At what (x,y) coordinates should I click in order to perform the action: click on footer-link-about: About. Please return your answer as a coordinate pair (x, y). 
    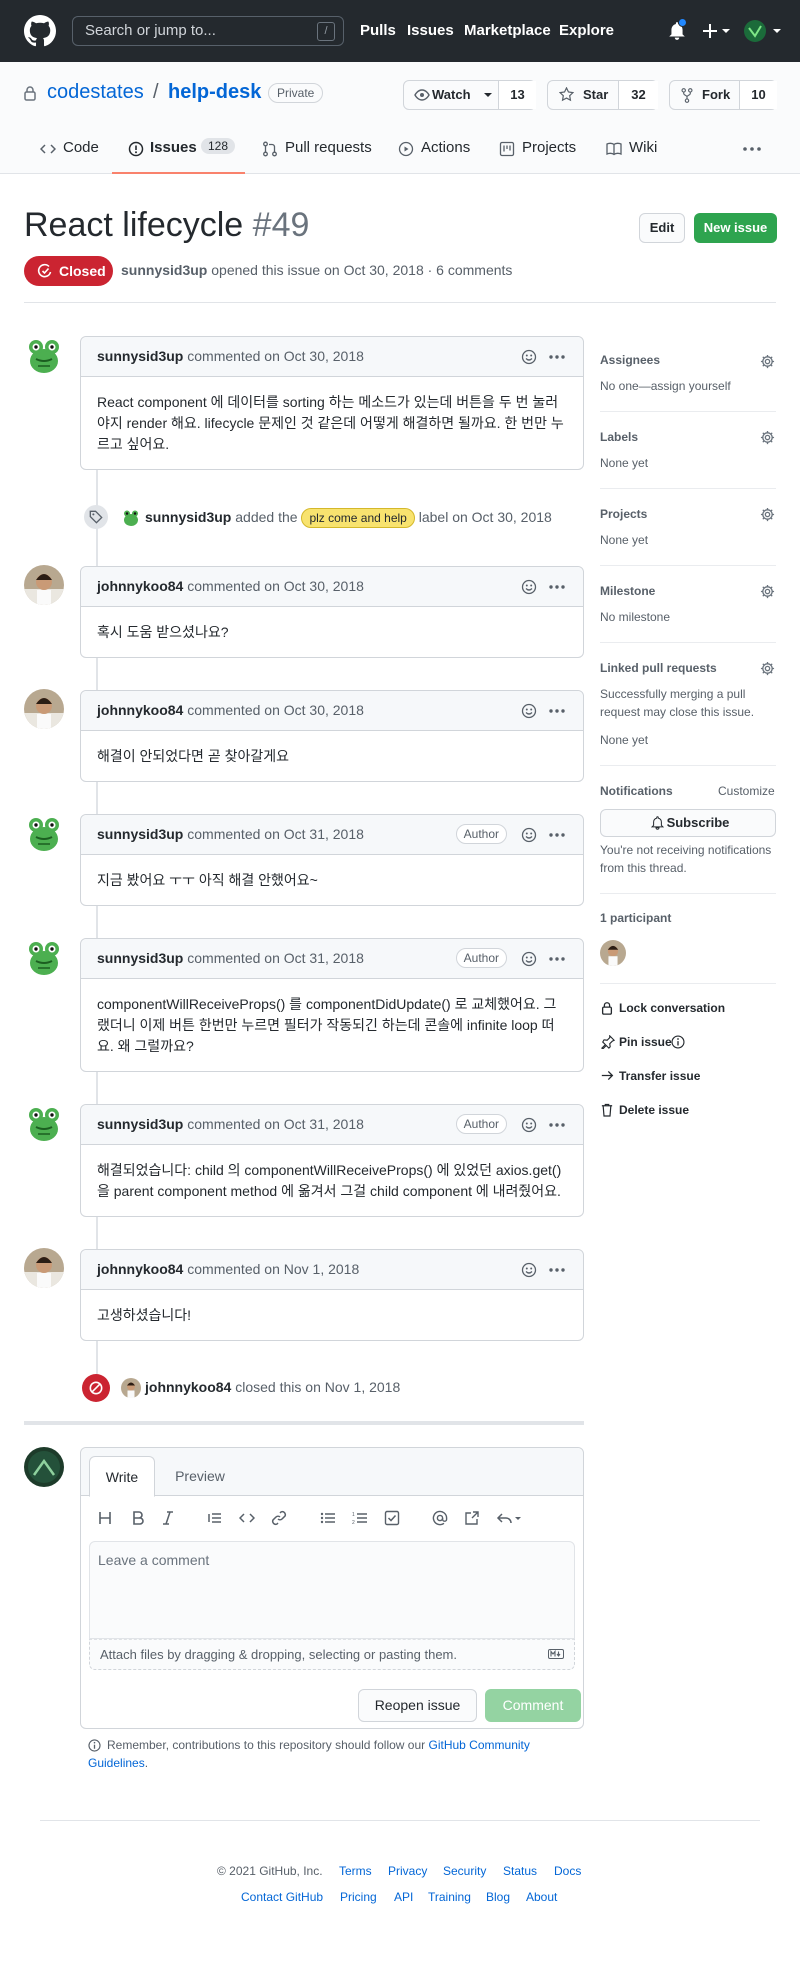
    Looking at the image, I should click on (541, 1897).